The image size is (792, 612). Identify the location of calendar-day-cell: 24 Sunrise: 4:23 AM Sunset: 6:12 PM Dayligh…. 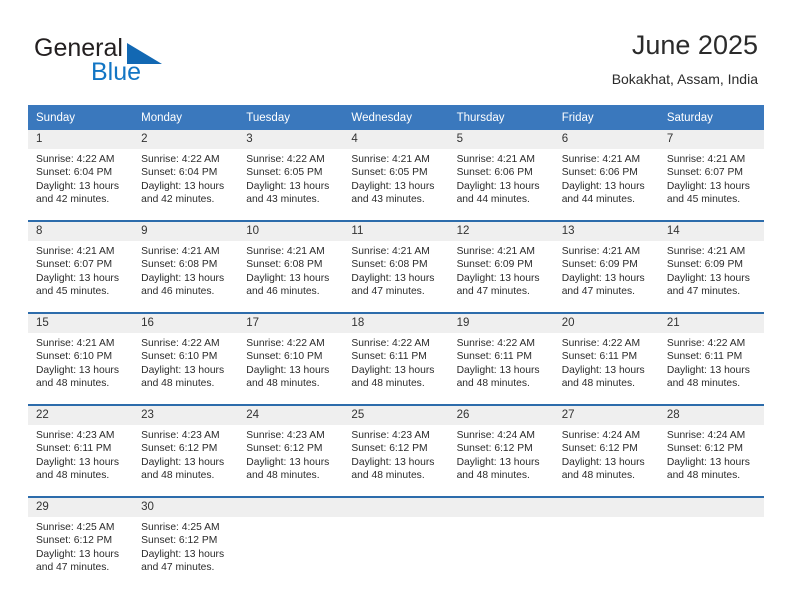
(291, 450).